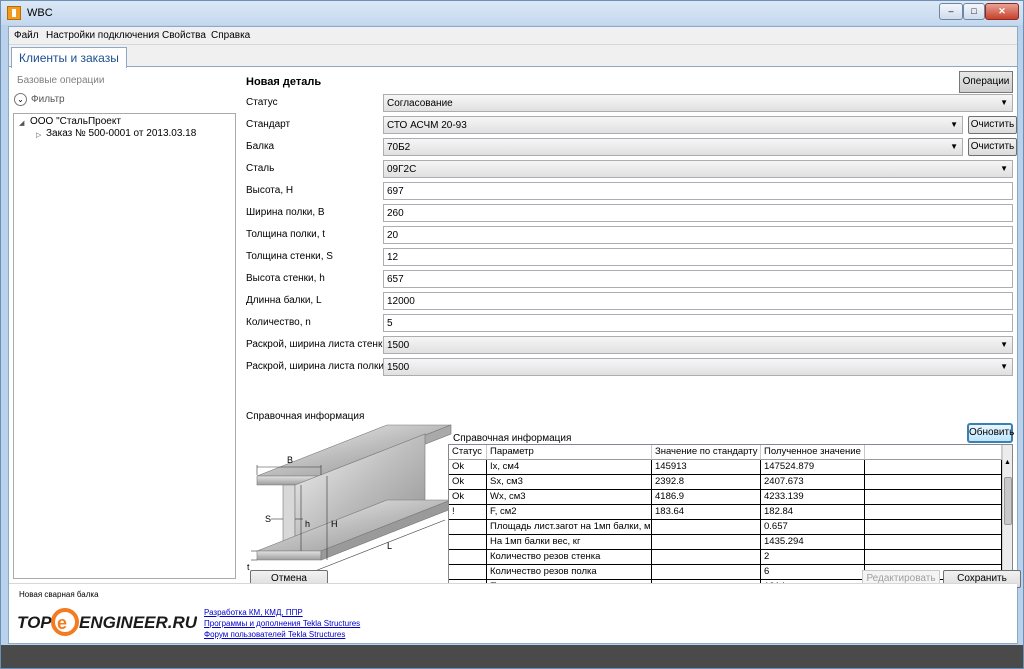 The image size is (1024, 669). Describe the element at coordinates (698, 323) in the screenshot. I see `quantity-input: 5` at that location.